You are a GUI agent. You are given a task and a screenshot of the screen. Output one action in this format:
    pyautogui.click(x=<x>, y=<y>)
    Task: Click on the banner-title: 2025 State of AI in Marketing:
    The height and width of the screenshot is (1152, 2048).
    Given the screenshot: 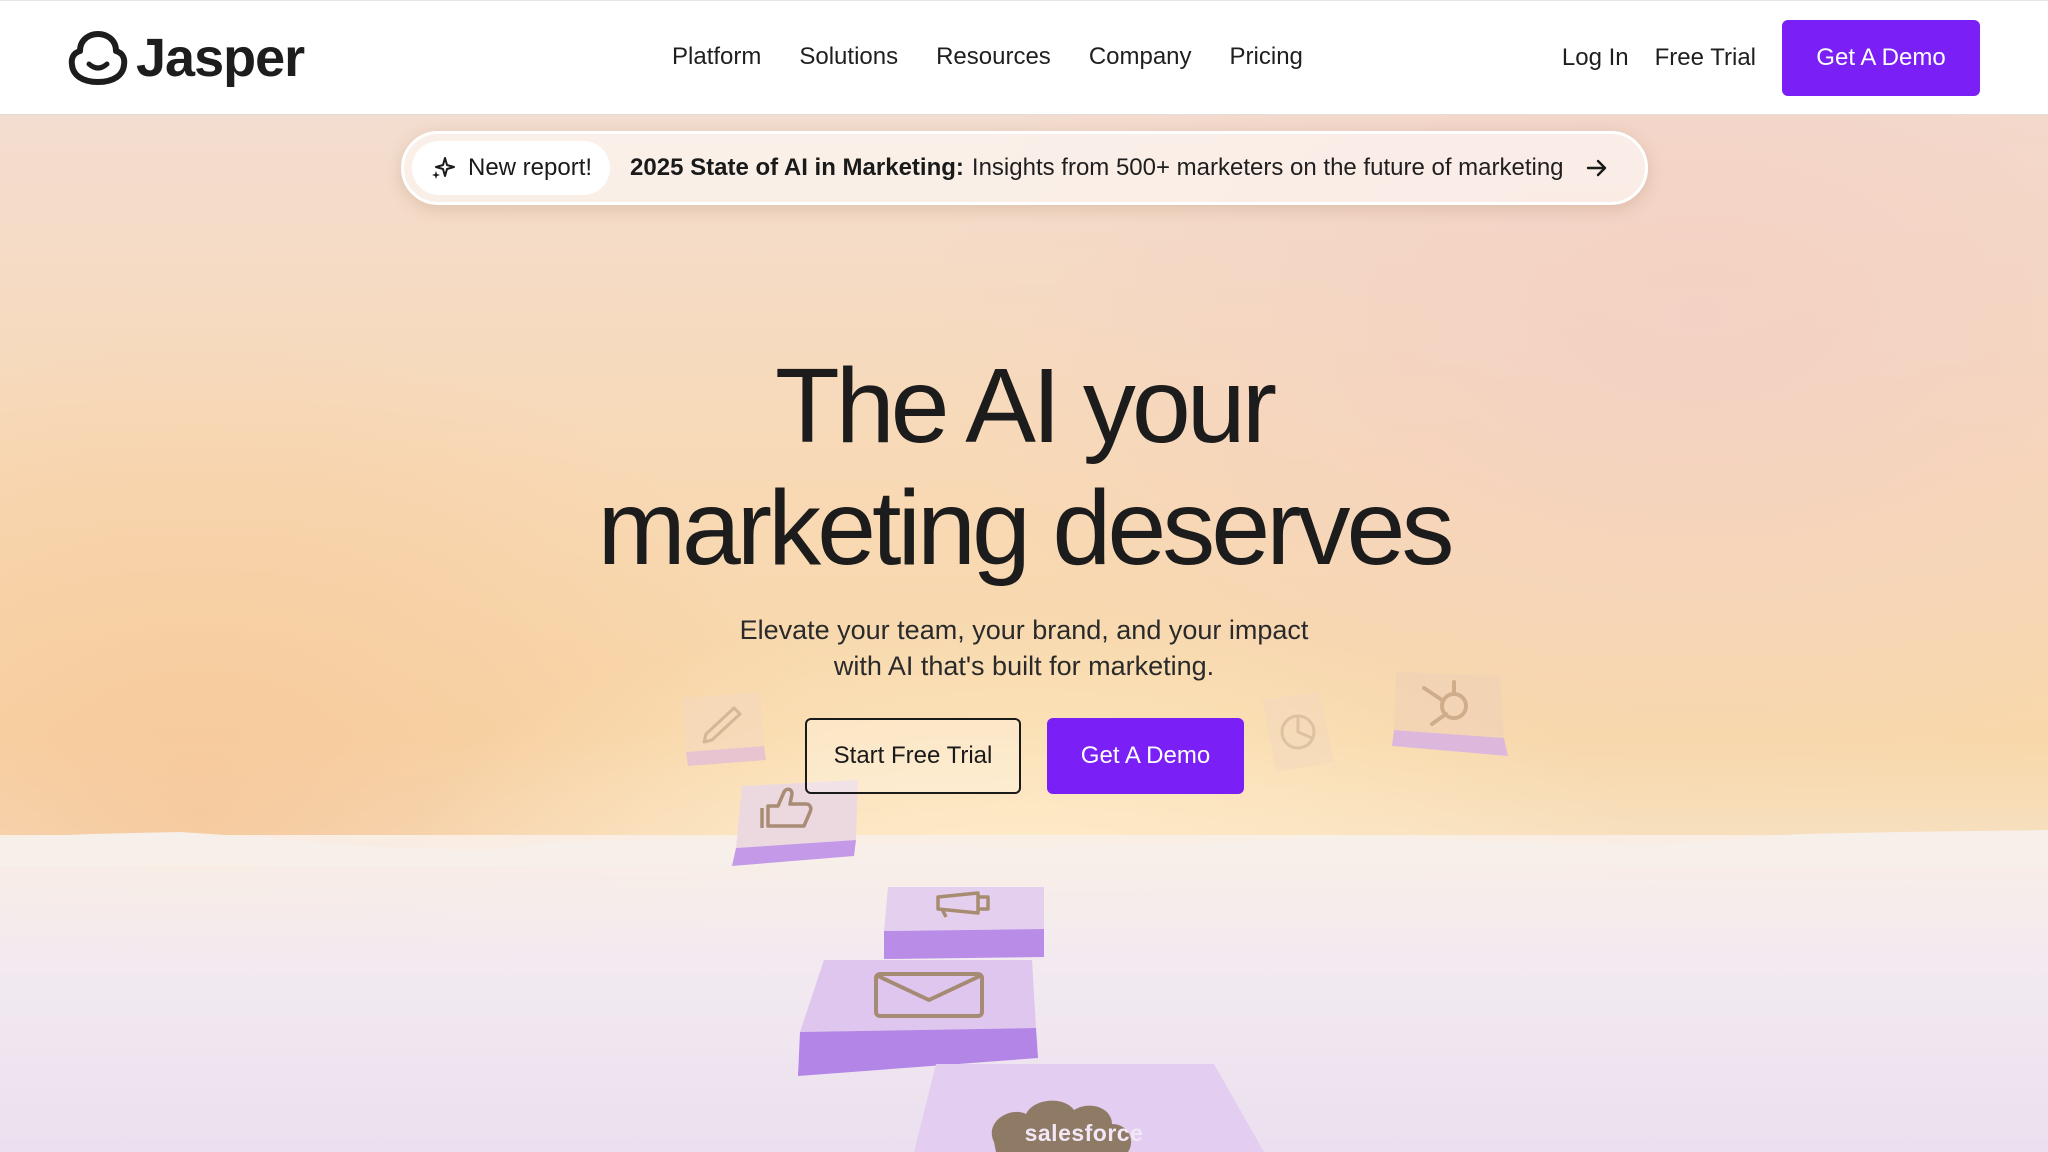 What is the action you would take?
    pyautogui.click(x=797, y=167)
    